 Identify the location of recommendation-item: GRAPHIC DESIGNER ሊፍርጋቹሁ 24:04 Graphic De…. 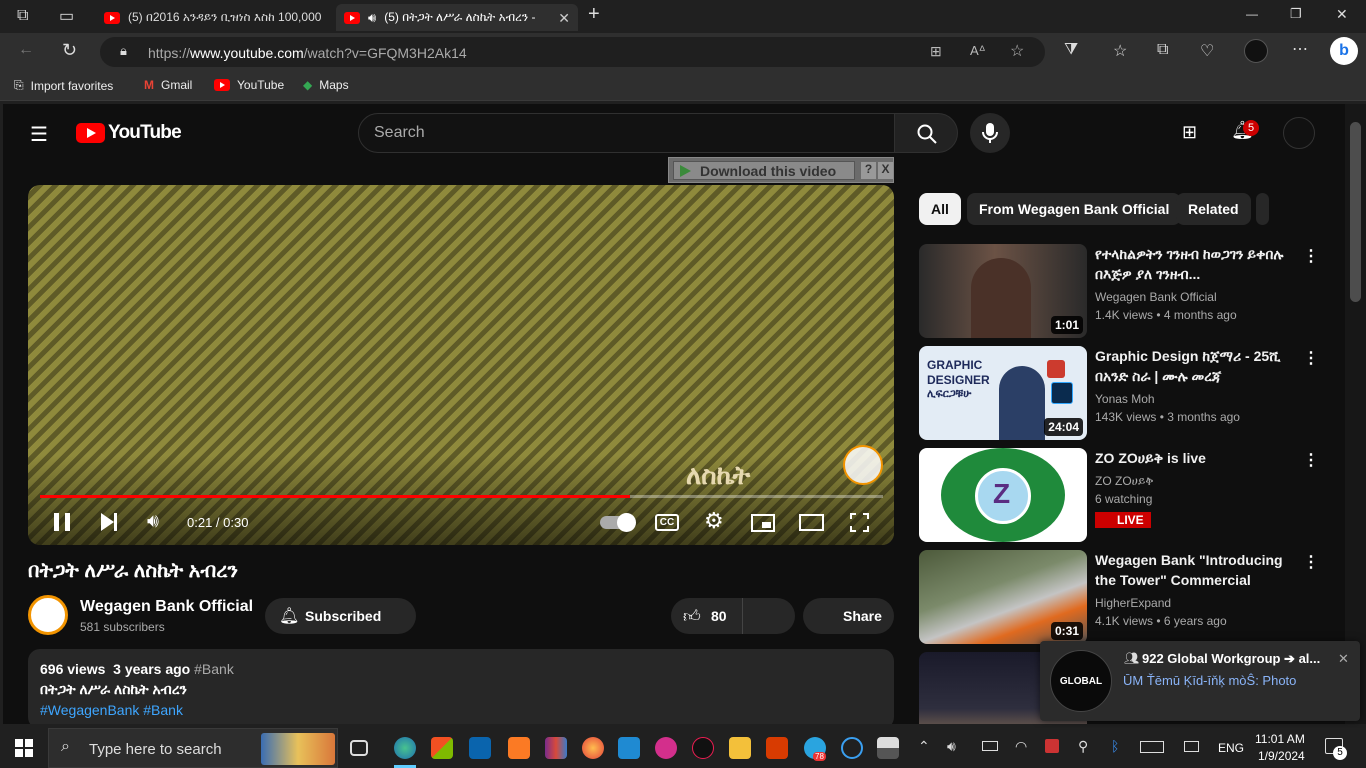
(1119, 393).